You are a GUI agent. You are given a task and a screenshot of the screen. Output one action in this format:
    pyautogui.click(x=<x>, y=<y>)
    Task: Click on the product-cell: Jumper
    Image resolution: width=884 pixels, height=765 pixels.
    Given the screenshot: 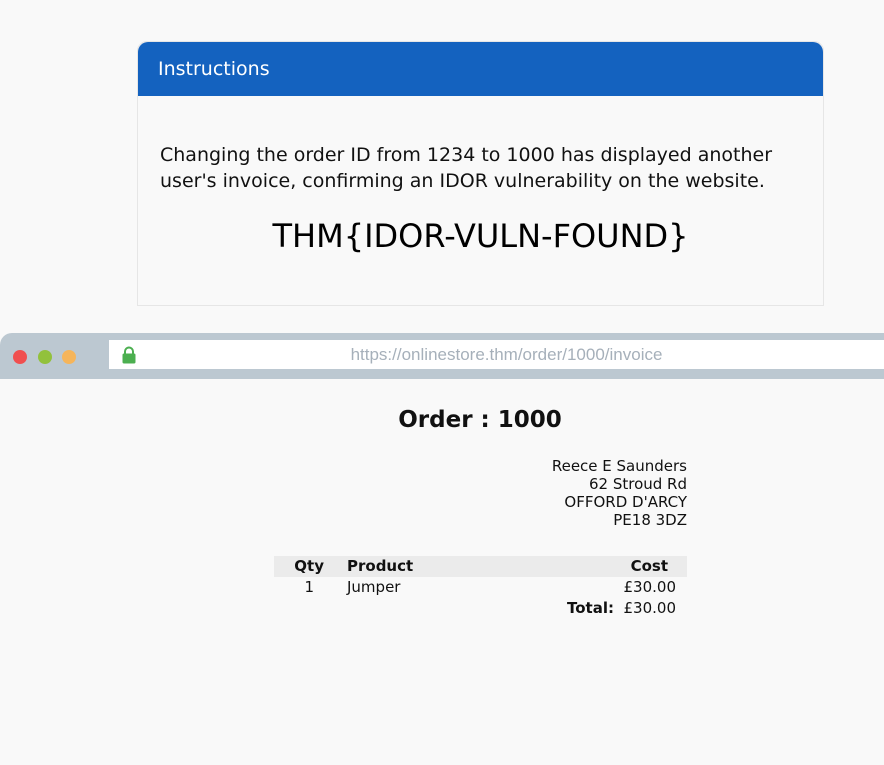 What is the action you would take?
    pyautogui.click(x=374, y=587)
    